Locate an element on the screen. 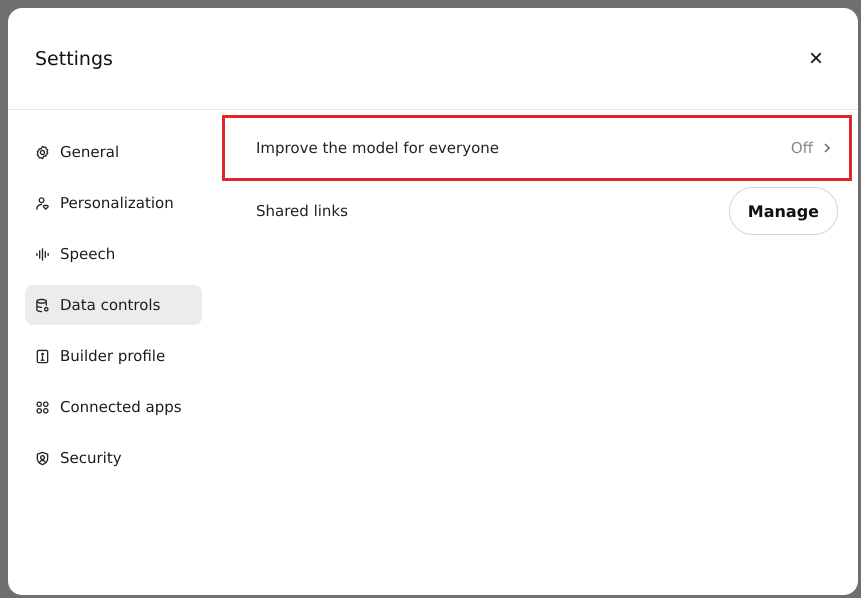 This screenshot has height=598, width=861. sidebar-item: Speech is located at coordinates (113, 254).